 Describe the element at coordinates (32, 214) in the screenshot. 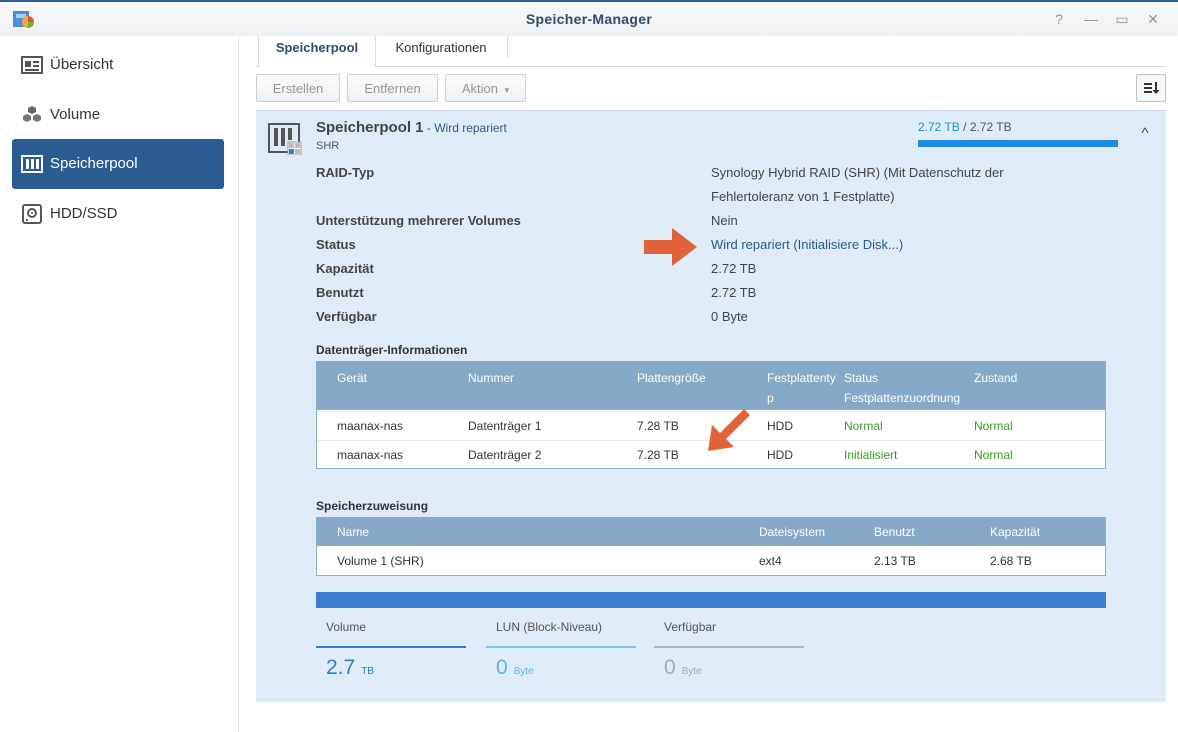

I see `hdd-icon` at that location.